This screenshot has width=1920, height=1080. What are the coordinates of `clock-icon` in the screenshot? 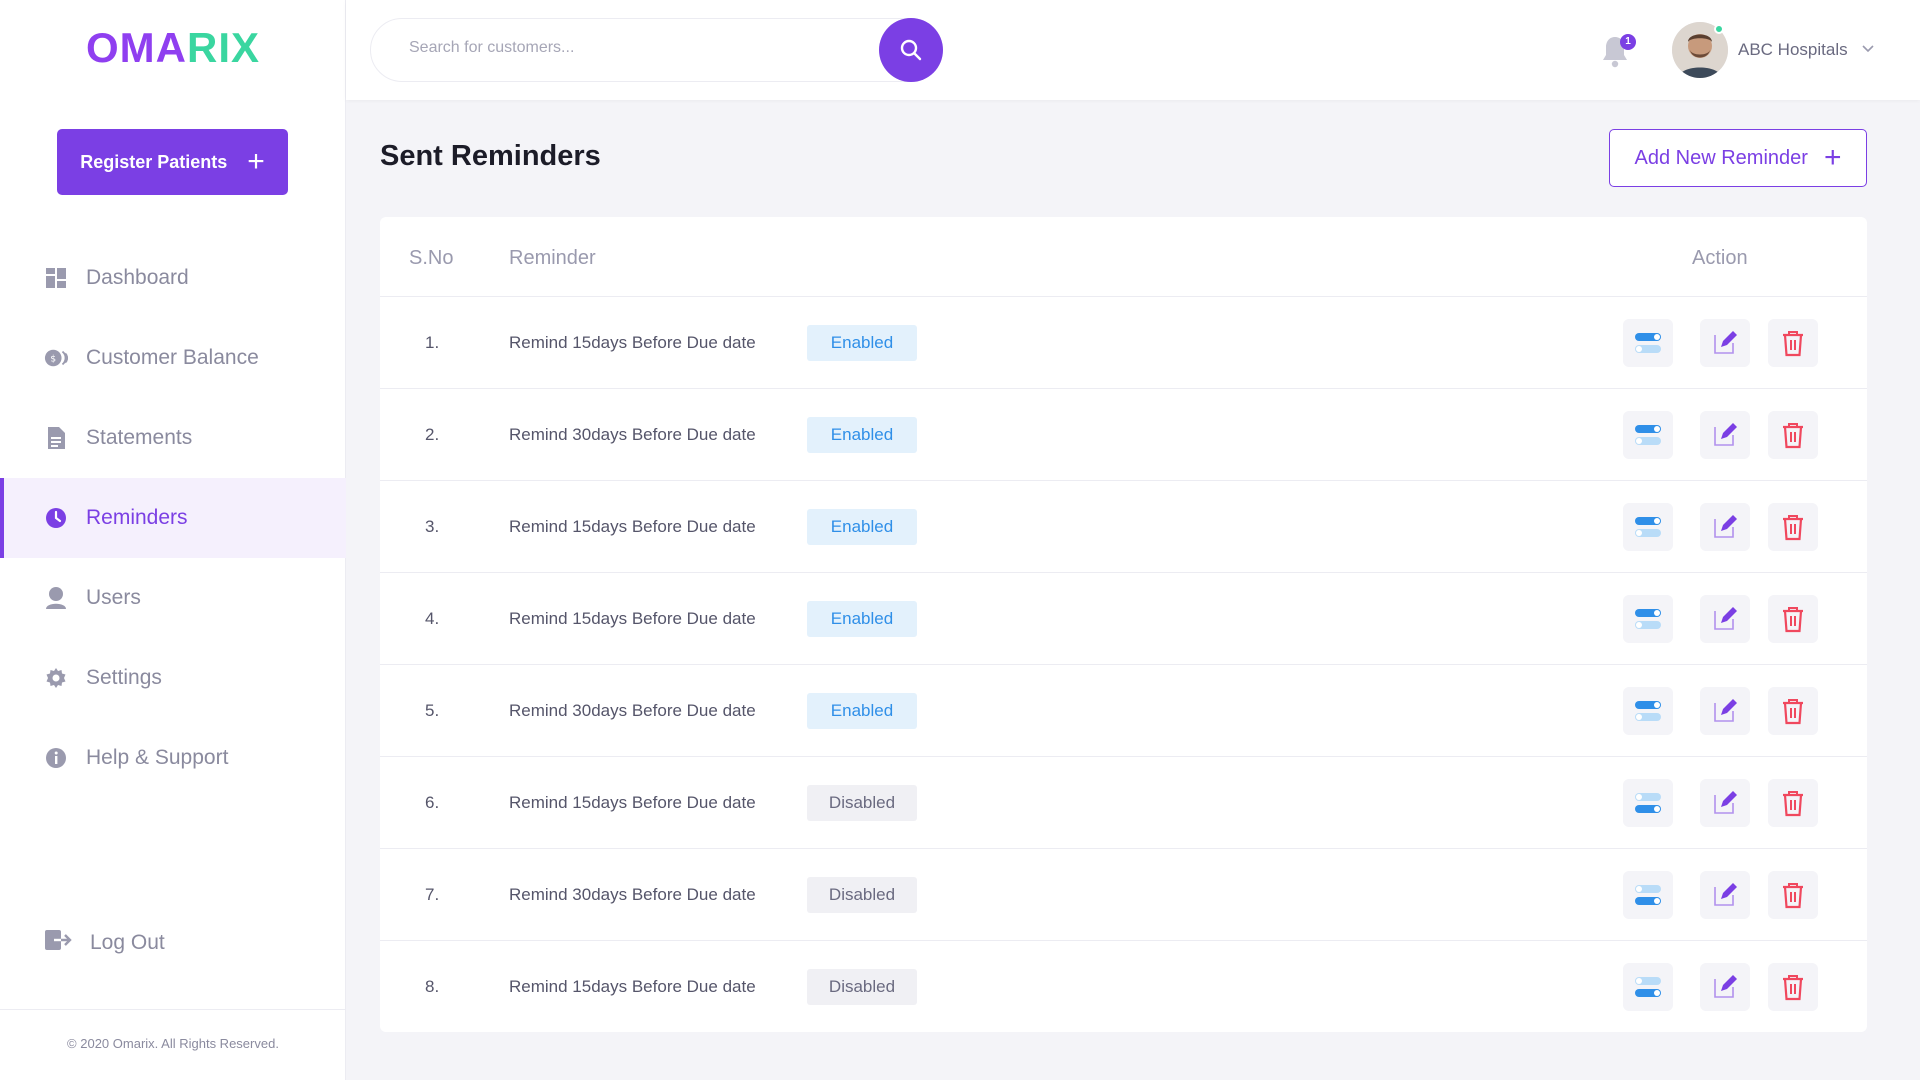 It's located at (56, 518).